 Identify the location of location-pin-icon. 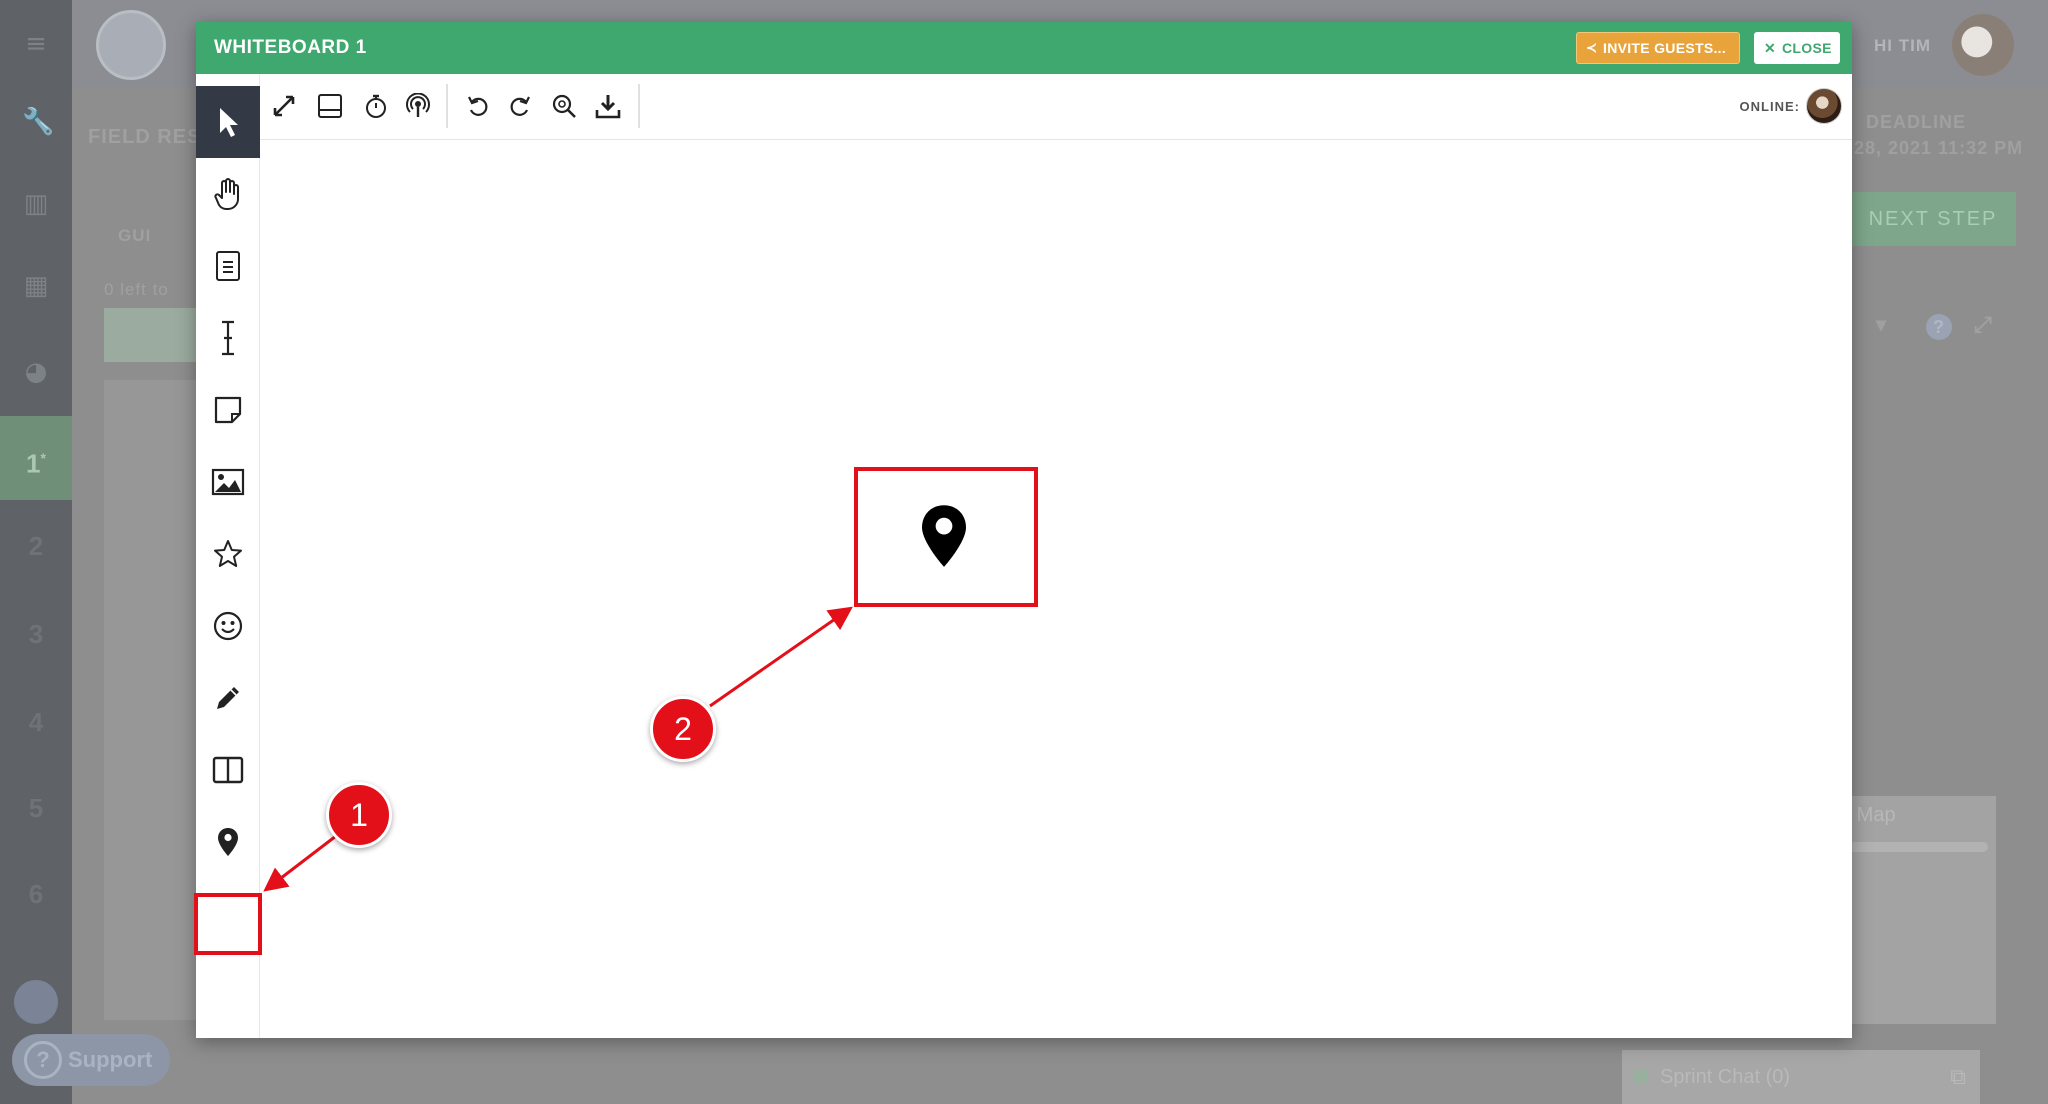
(228, 842).